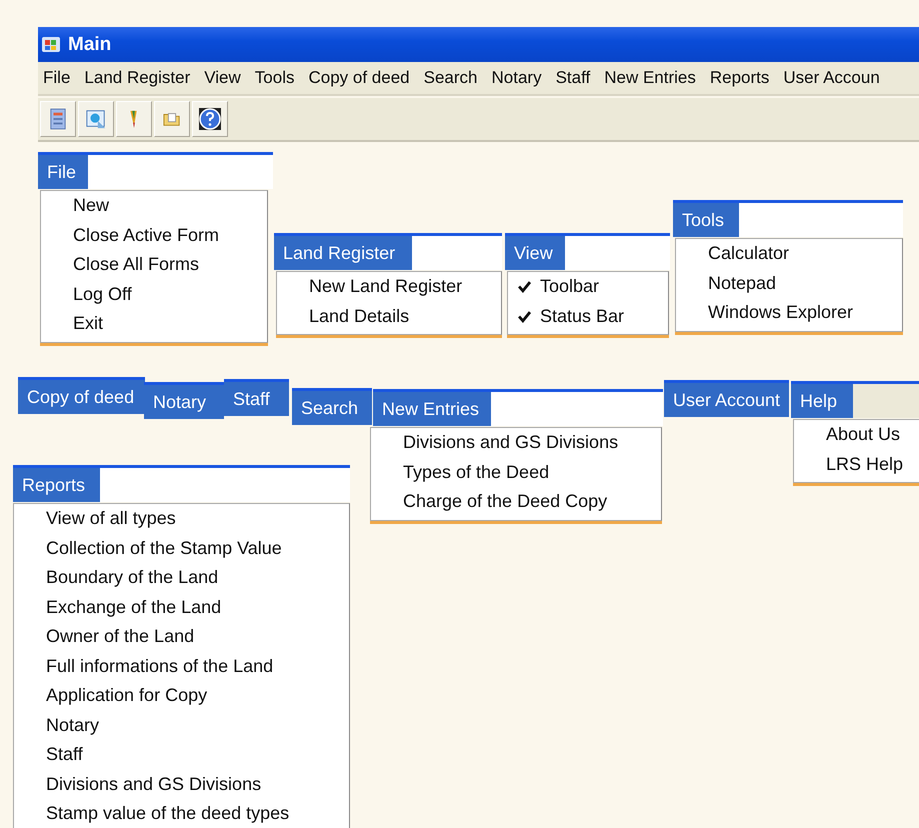  What do you see at coordinates (749, 253) in the screenshot?
I see `menu-item: Calculator` at bounding box center [749, 253].